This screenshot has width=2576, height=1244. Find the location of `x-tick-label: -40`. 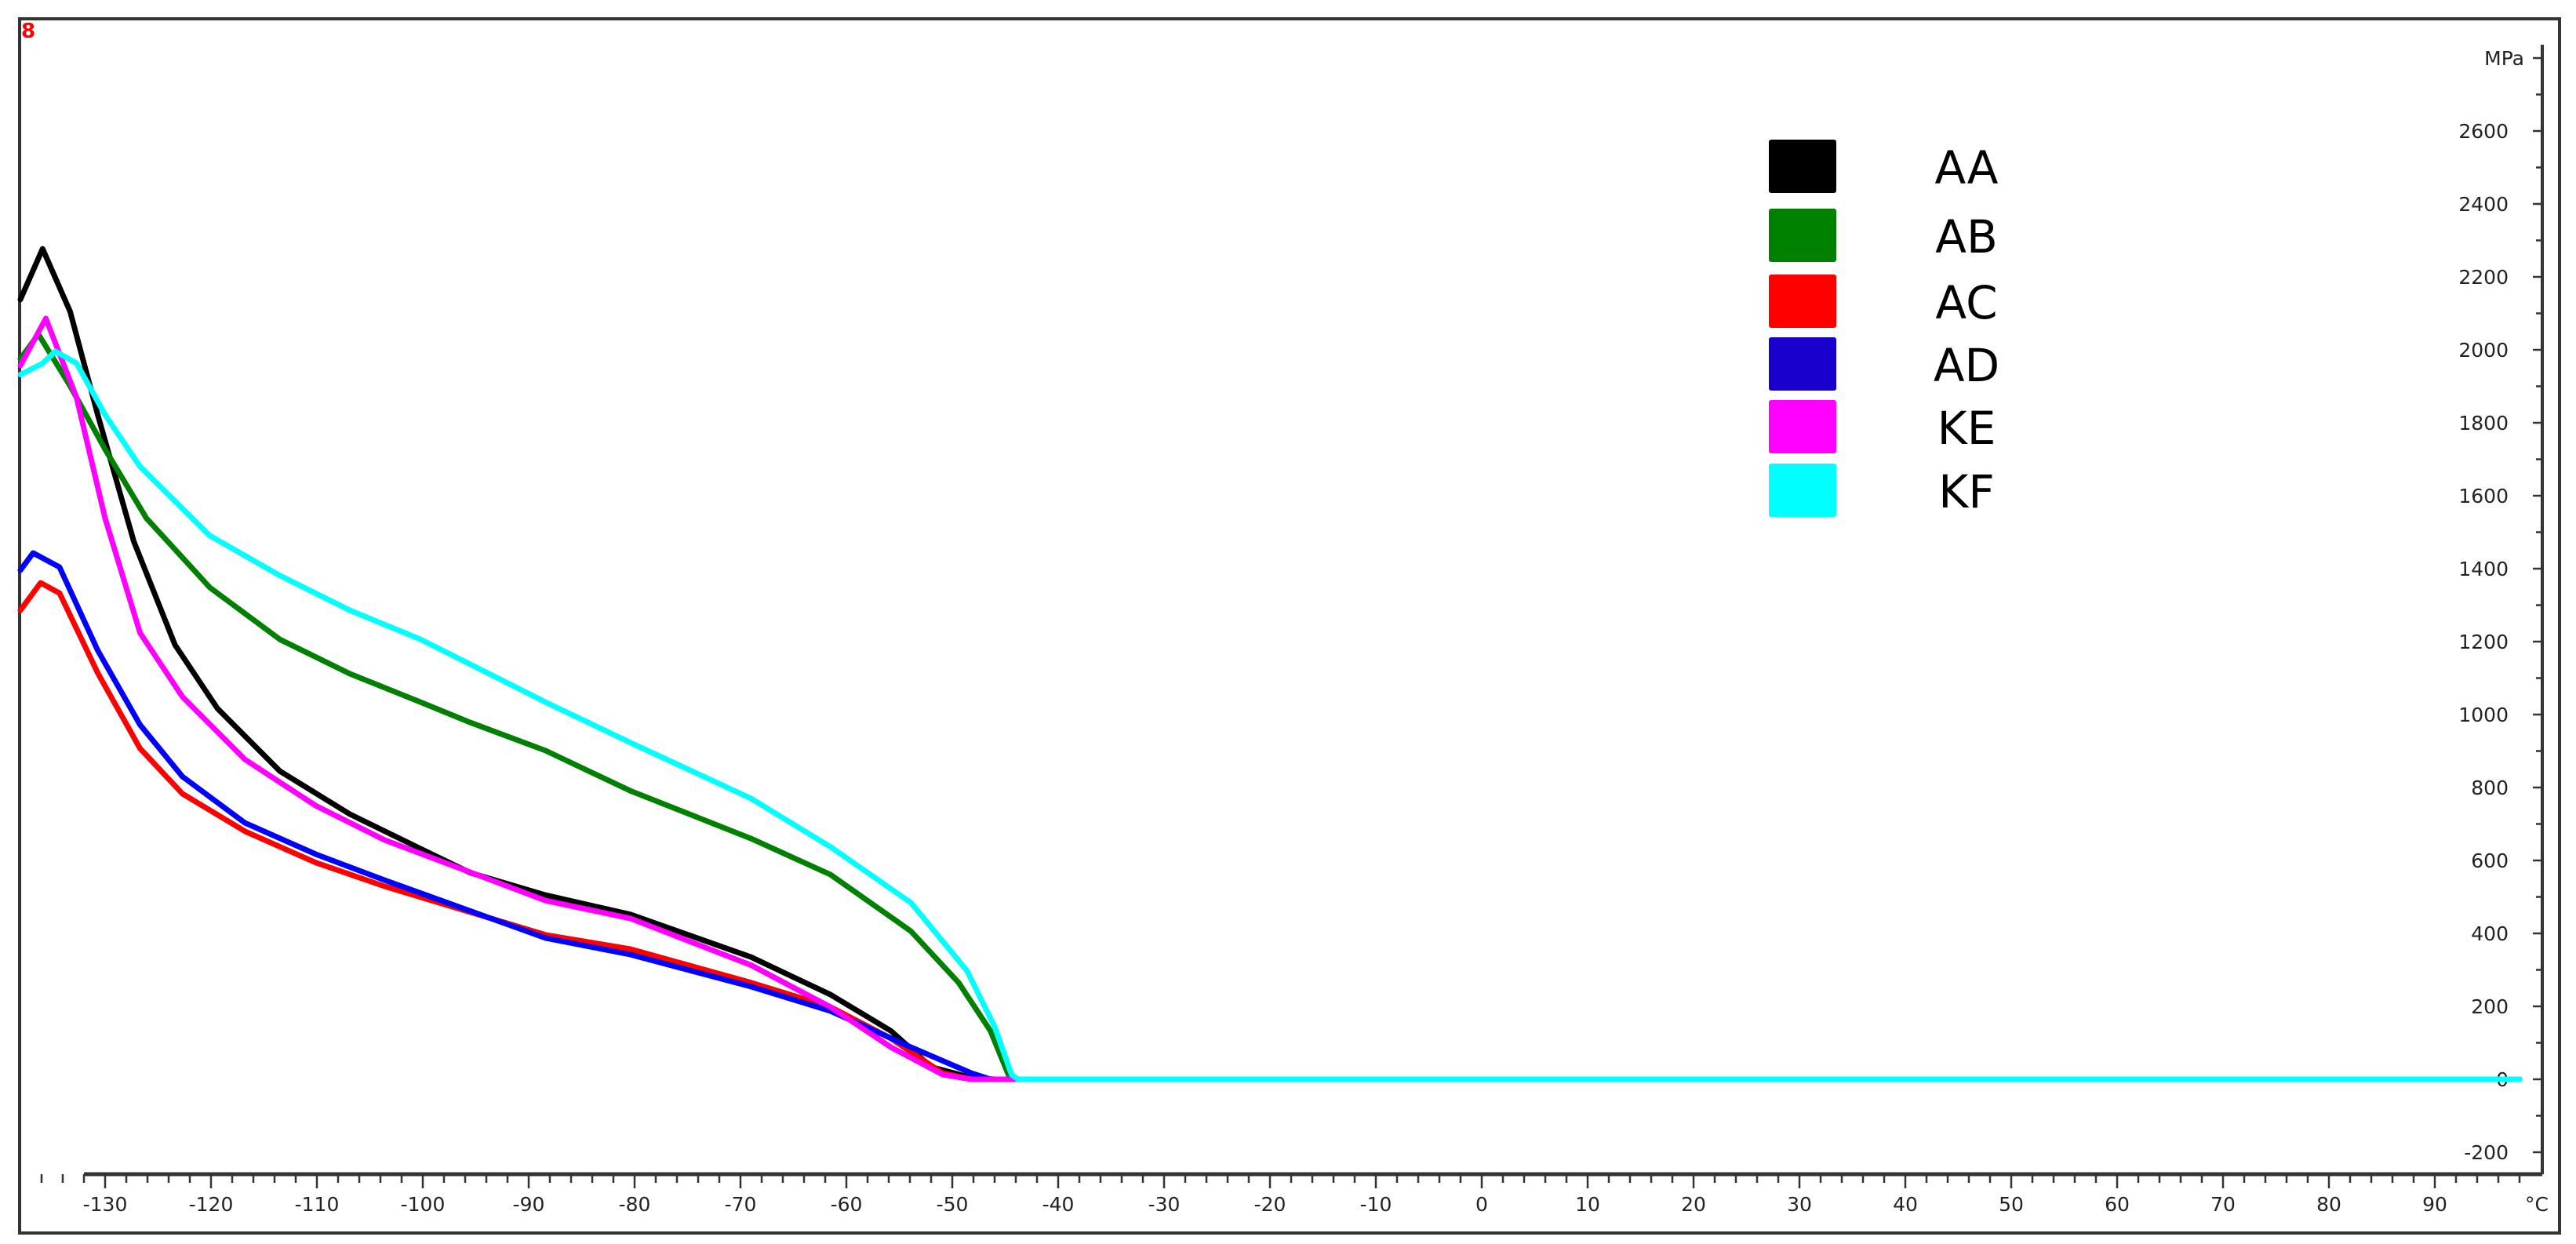

x-tick-label: -40 is located at coordinates (1058, 1204).